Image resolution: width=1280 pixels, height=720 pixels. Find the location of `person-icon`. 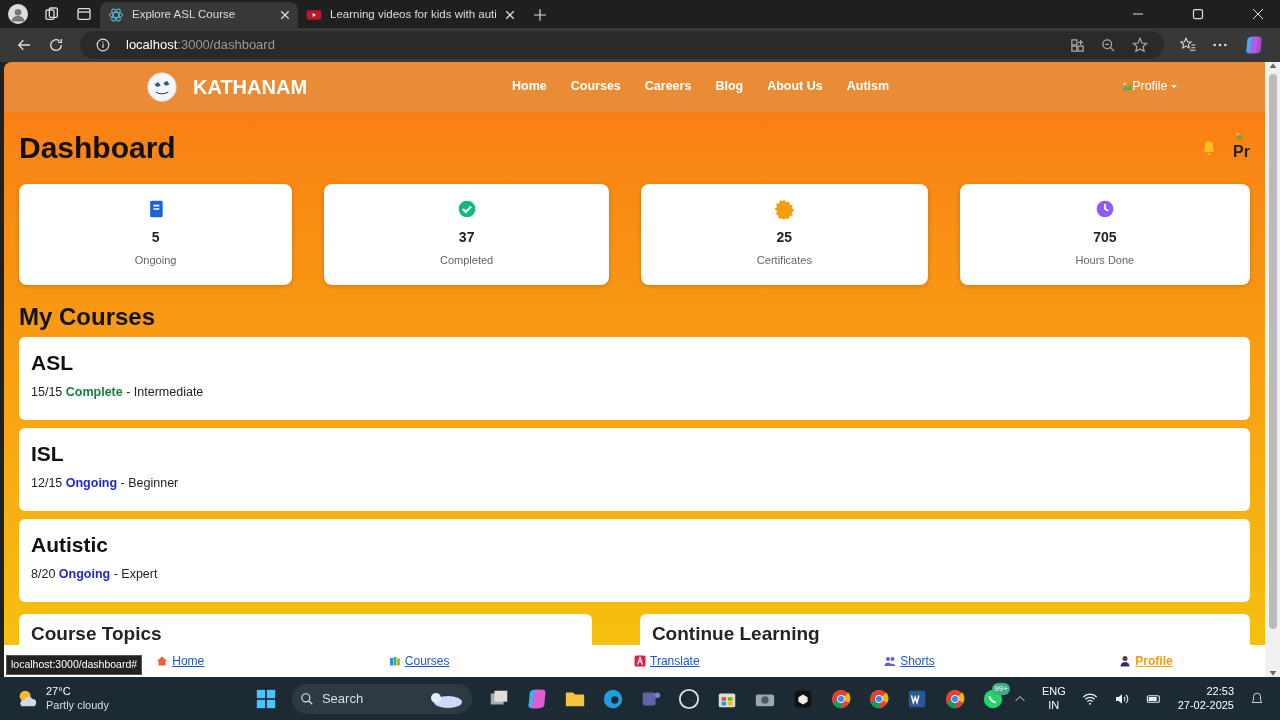

person-icon is located at coordinates (1125, 661).